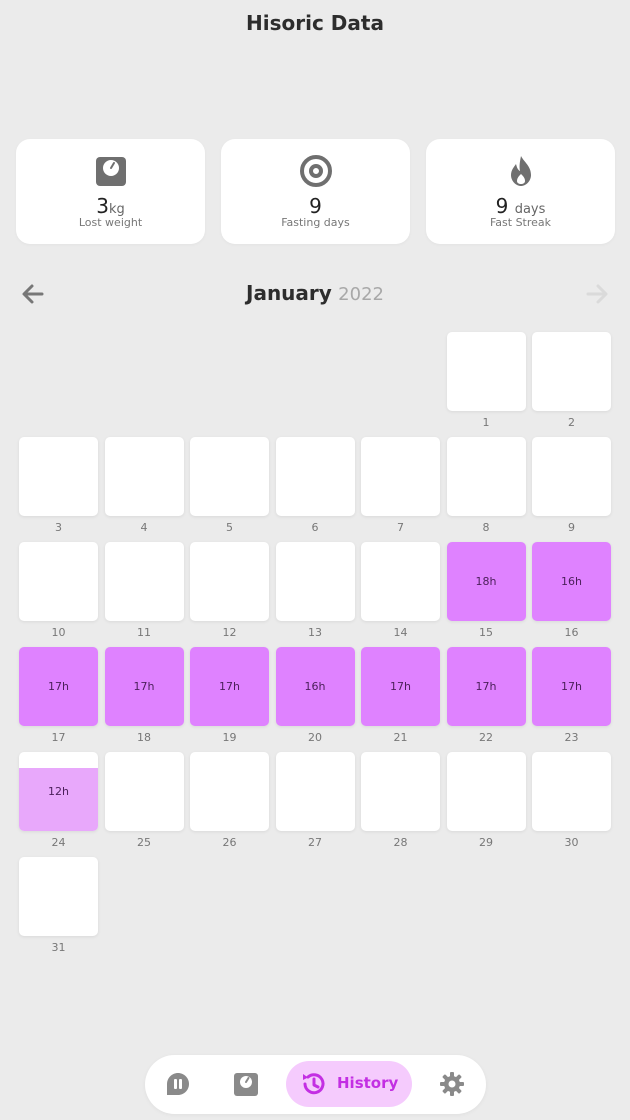 This screenshot has height=1120, width=630. What do you see at coordinates (315, 206) in the screenshot?
I see `stat-value: 9` at bounding box center [315, 206].